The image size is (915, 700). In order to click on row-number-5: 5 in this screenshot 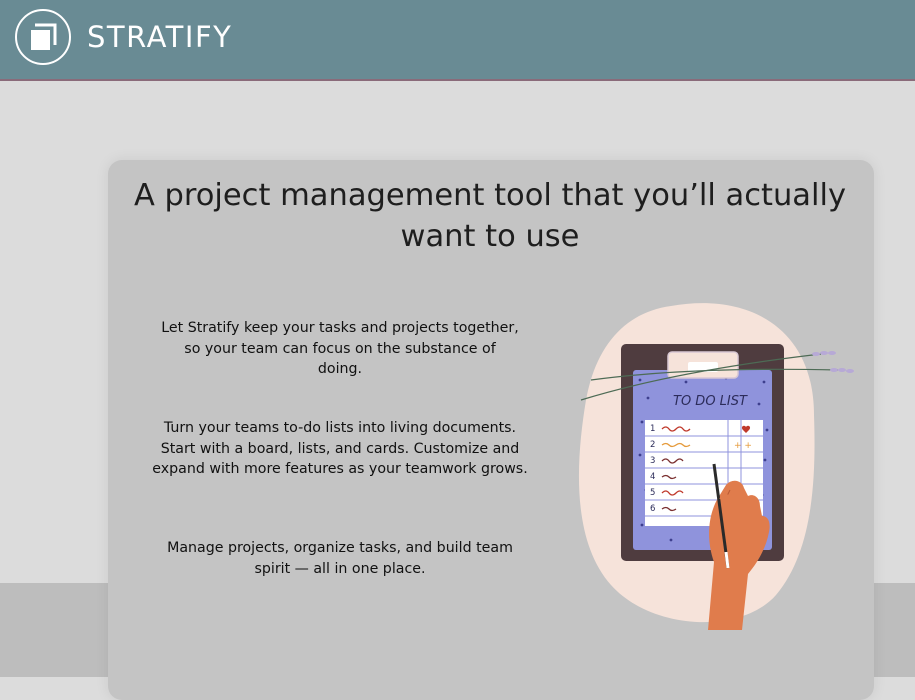, I will do `click(652, 493)`.